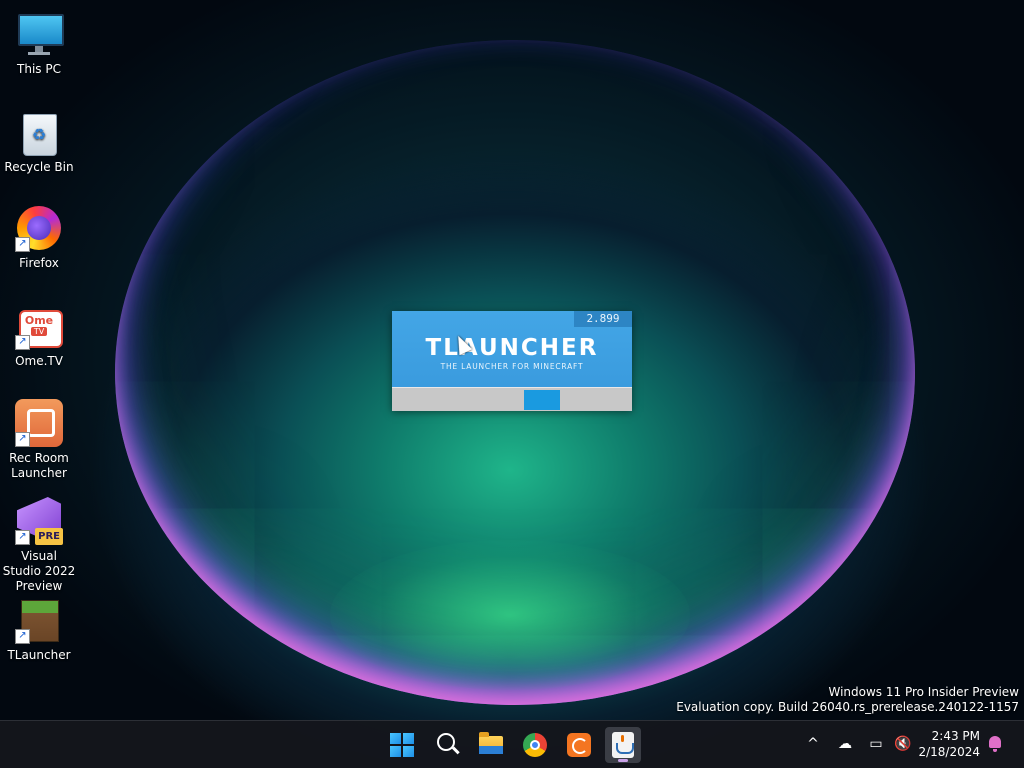 Image resolution: width=1024 pixels, height=768 pixels. I want to click on minecraft-grass-block-icon: ↗, so click(39, 620).